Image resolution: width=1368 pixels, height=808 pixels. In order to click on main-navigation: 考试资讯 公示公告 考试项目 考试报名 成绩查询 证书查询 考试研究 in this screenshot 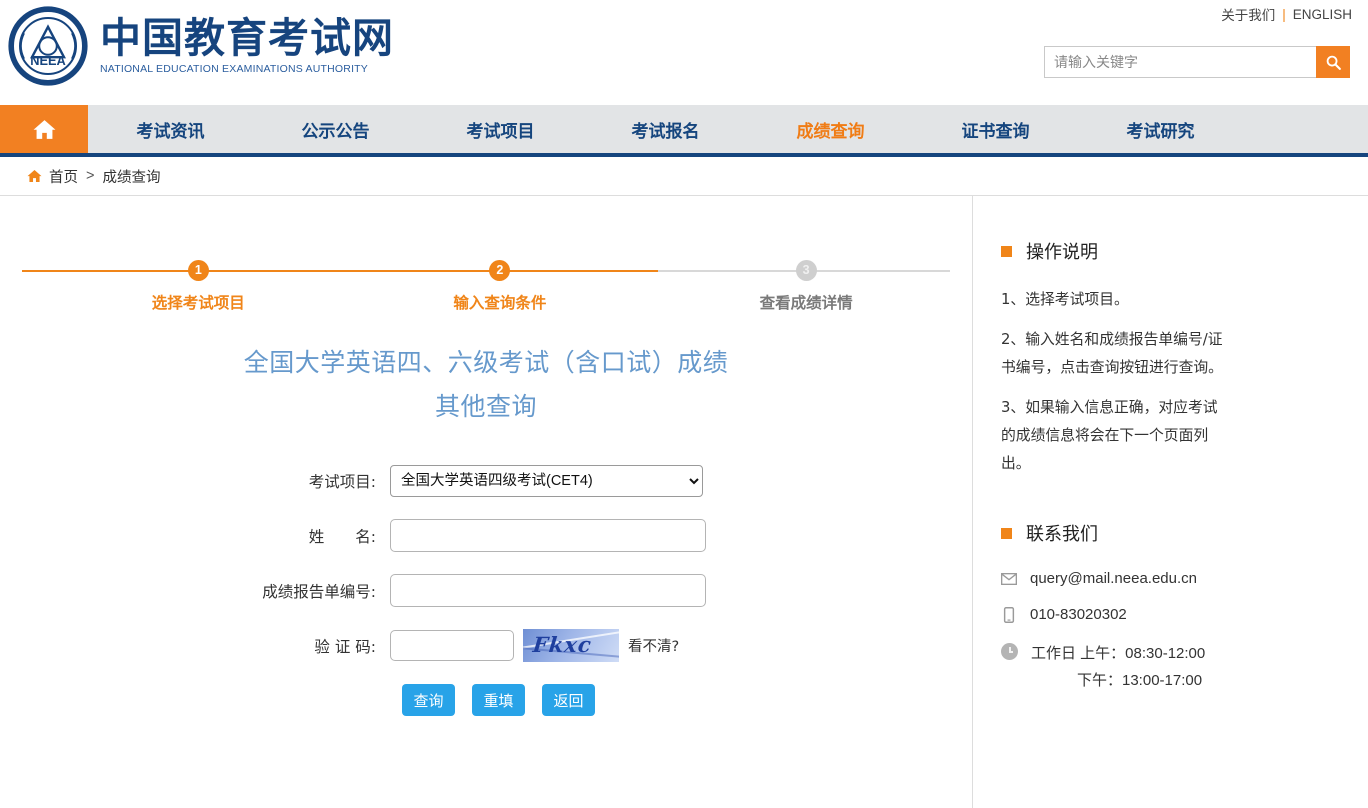, I will do `click(684, 131)`.